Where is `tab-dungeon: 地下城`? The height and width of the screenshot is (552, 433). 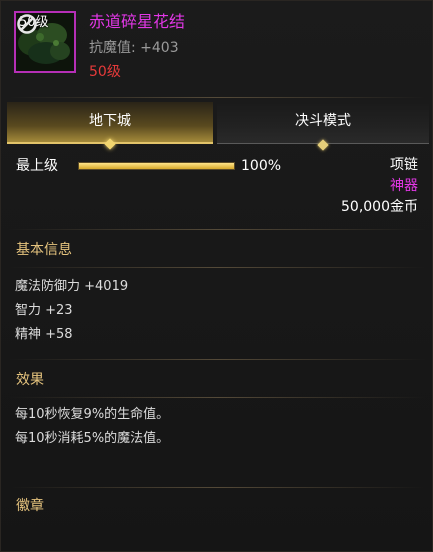
tab-dungeon: 地下城 is located at coordinates (110, 126).